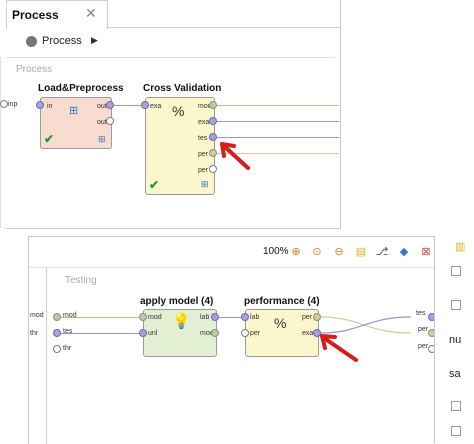  What do you see at coordinates (50, 106) in the screenshot?
I see `port-label-in: in` at bounding box center [50, 106].